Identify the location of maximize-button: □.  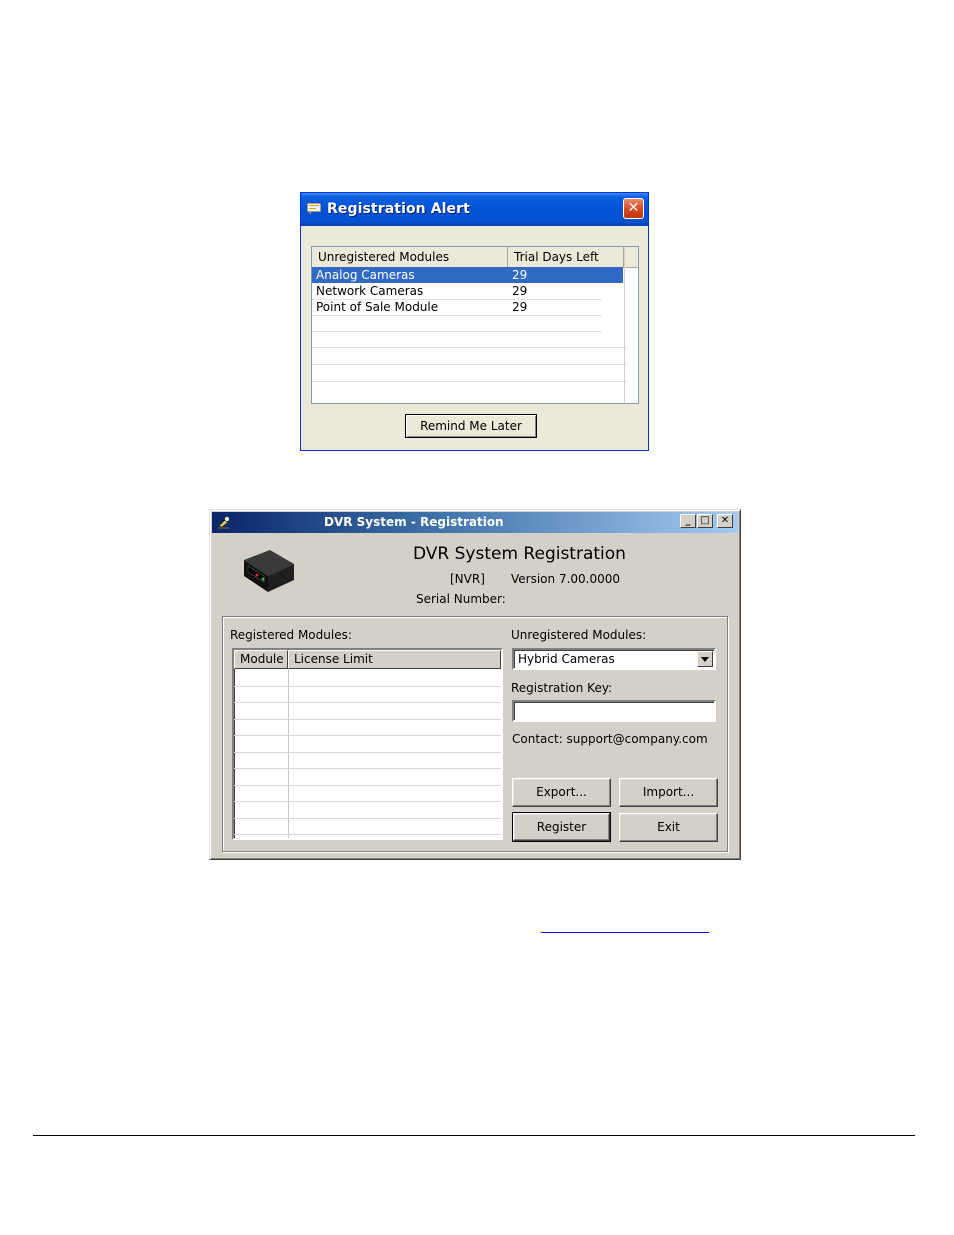
(705, 521).